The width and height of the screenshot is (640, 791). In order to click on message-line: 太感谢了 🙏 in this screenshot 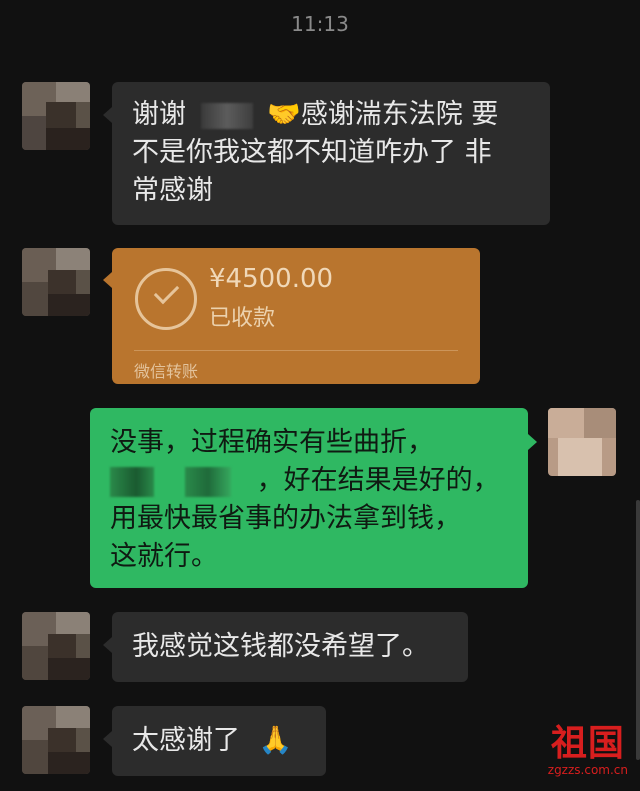, I will do `click(219, 741)`.